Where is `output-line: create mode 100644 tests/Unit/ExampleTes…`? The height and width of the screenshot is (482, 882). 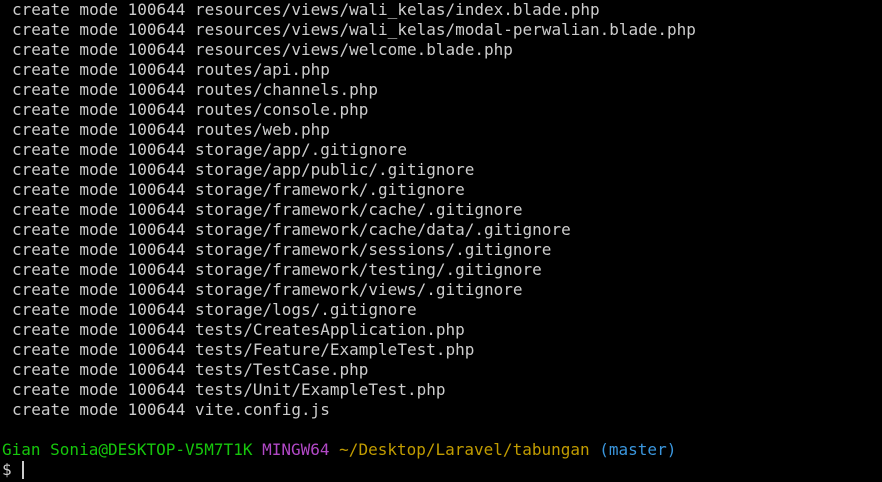 output-line: create mode 100644 tests/Unit/ExampleTes… is located at coordinates (229, 389).